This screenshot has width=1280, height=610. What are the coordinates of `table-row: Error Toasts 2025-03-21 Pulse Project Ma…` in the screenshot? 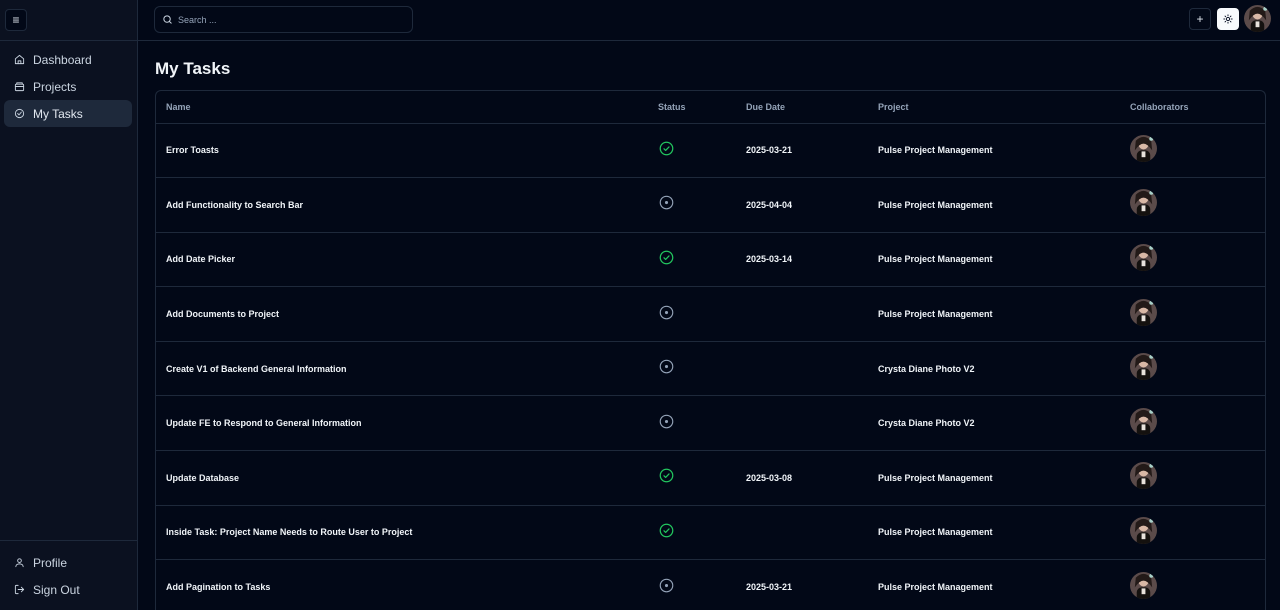 It's located at (710, 151).